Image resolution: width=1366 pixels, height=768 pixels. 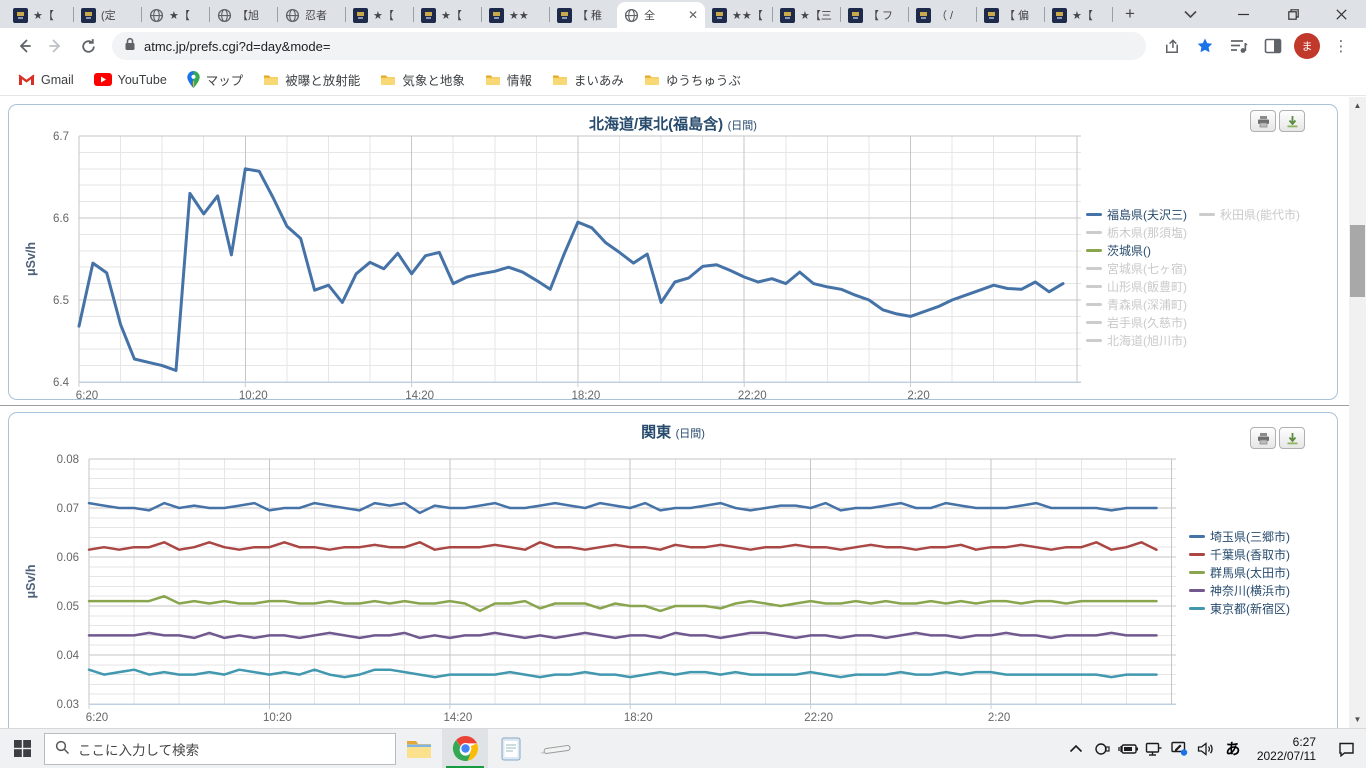 What do you see at coordinates (1346, 748) in the screenshot?
I see `action-center-icon` at bounding box center [1346, 748].